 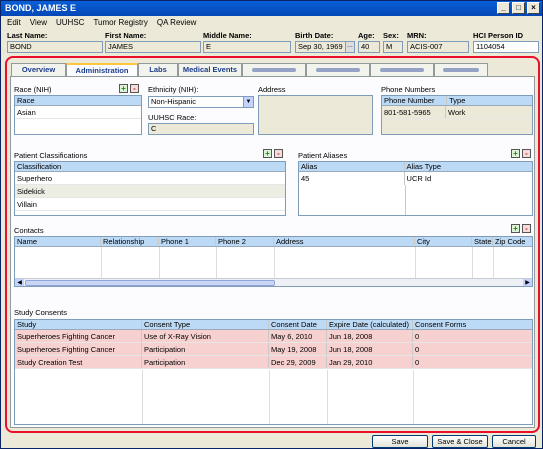 What do you see at coordinates (14, 23) in the screenshot?
I see `menu-edit: Edit` at bounding box center [14, 23].